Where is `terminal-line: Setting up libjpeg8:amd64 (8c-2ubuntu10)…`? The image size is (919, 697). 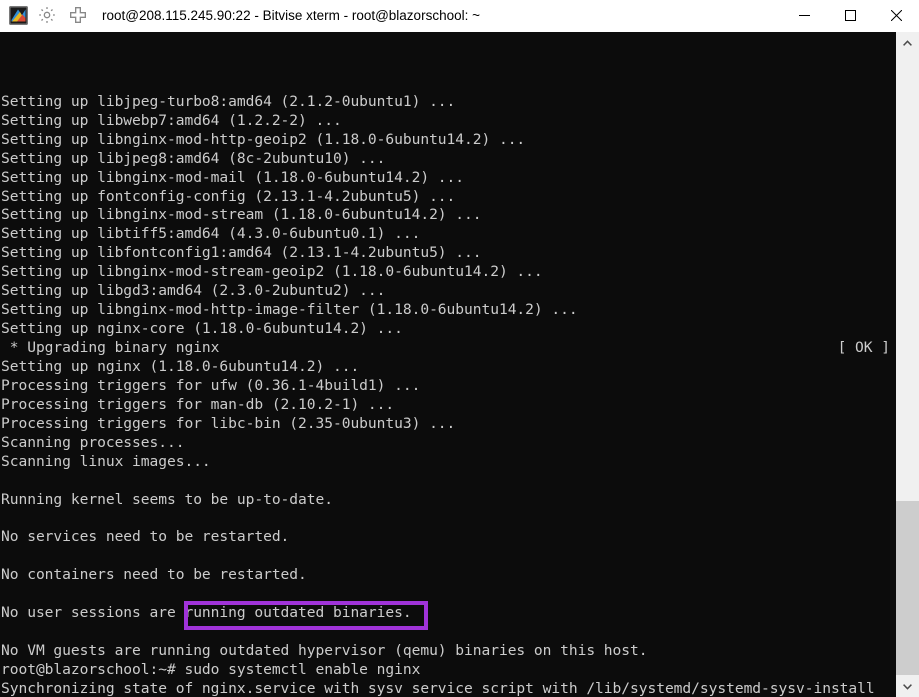
terminal-line: Setting up libjpeg8:amd64 (8c-2ubuntu10)… is located at coordinates (448, 159).